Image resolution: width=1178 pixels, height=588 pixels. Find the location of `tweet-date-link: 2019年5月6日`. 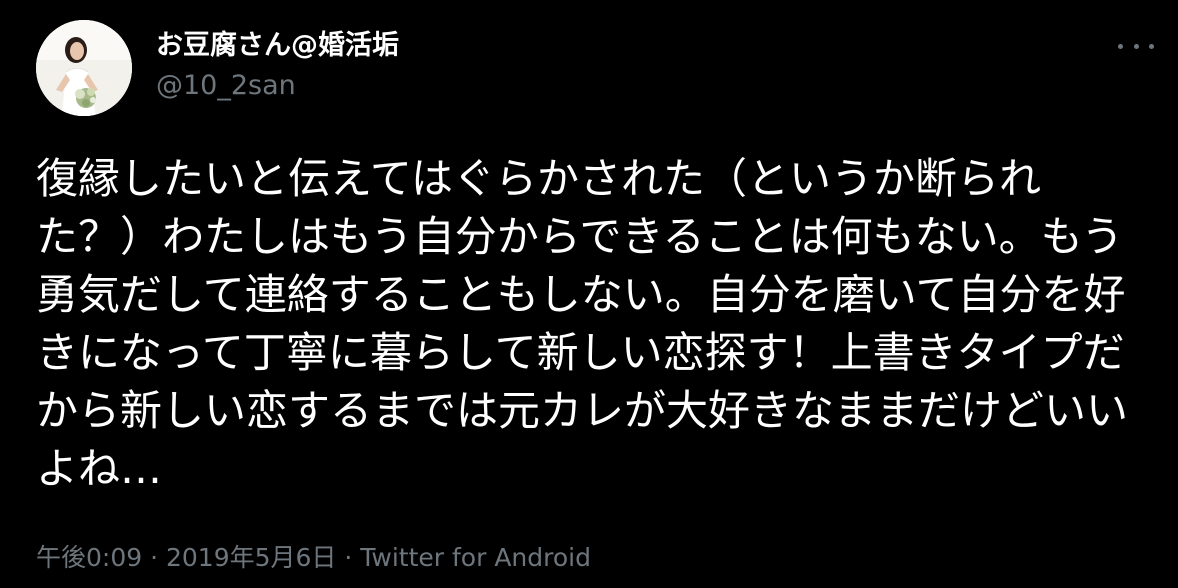

tweet-date-link: 2019年5月6日 is located at coordinates (251, 557).